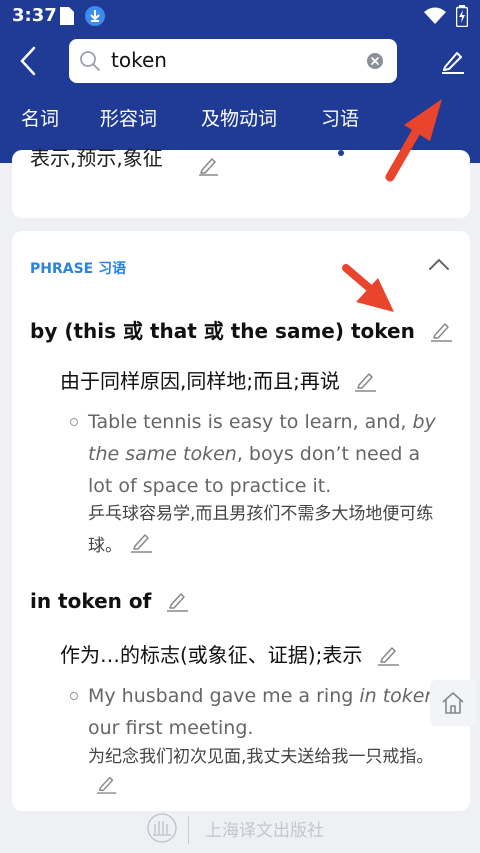 The image size is (480, 853). I want to click on home-button, so click(453, 703).